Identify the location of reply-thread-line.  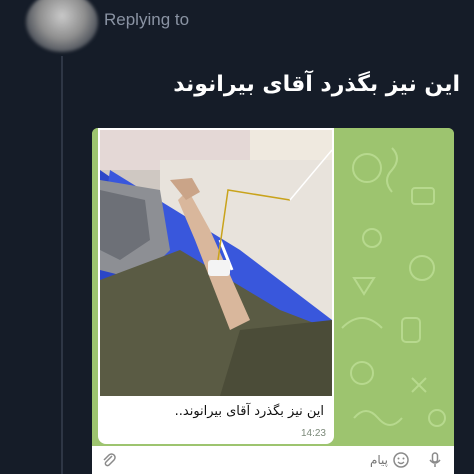
(62, 265).